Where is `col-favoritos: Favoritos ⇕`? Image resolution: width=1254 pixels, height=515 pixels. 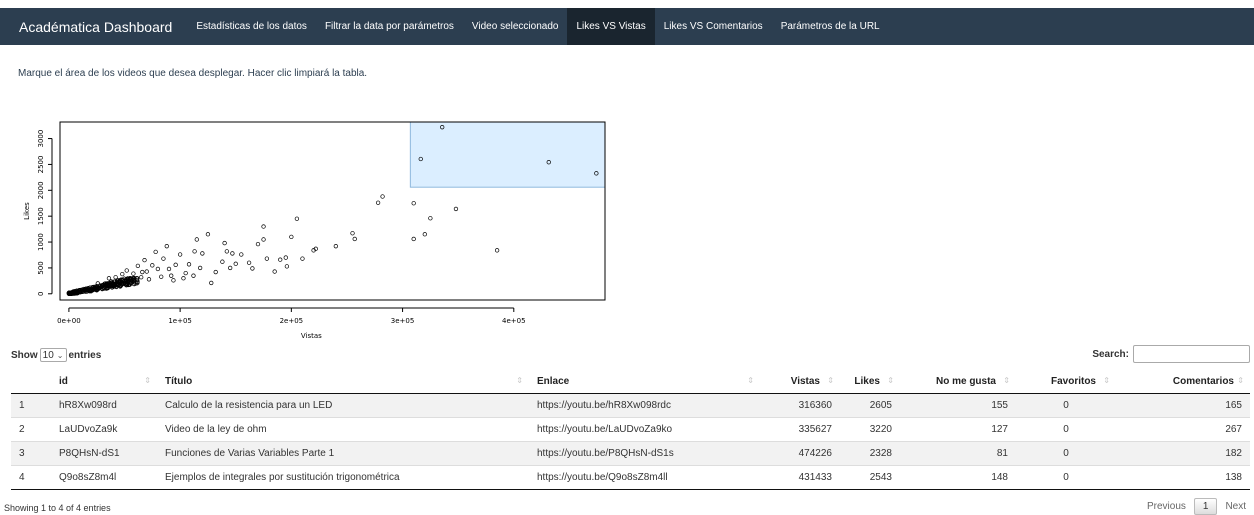 col-favoritos: Favoritos ⇕ is located at coordinates (1066, 382).